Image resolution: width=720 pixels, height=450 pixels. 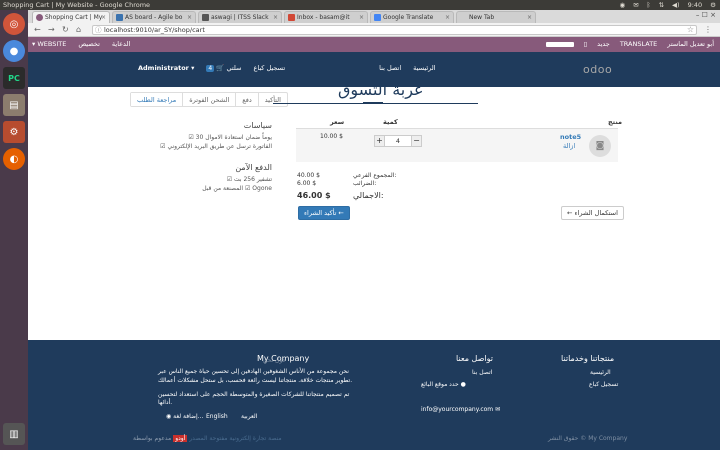 What do you see at coordinates (390, 68) in the screenshot?
I see `nav-contact: اتصل بنا` at bounding box center [390, 68].